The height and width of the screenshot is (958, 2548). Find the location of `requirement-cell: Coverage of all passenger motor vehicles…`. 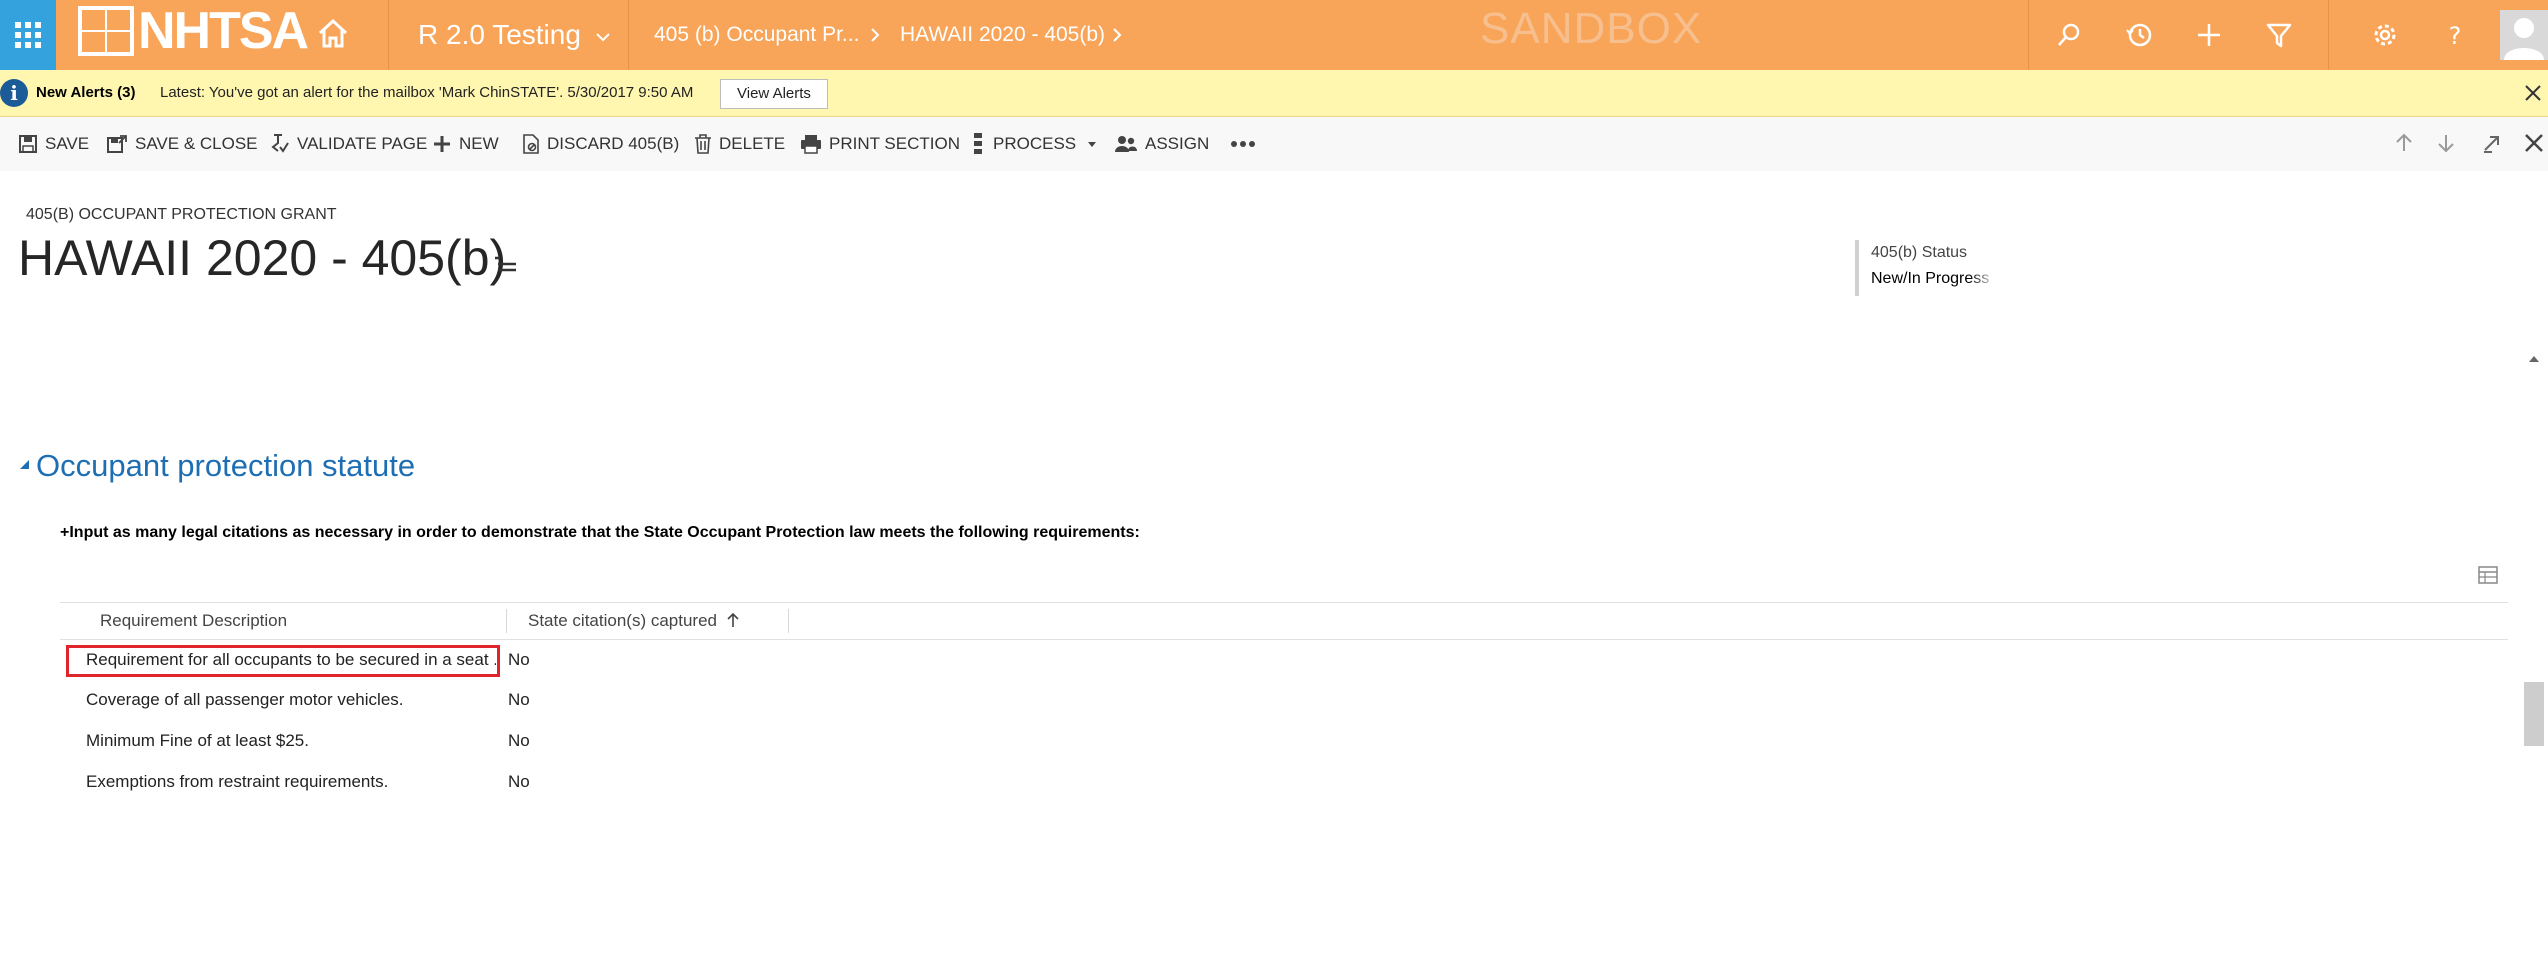

requirement-cell: Coverage of all passenger motor vehicles… is located at coordinates (291, 700).